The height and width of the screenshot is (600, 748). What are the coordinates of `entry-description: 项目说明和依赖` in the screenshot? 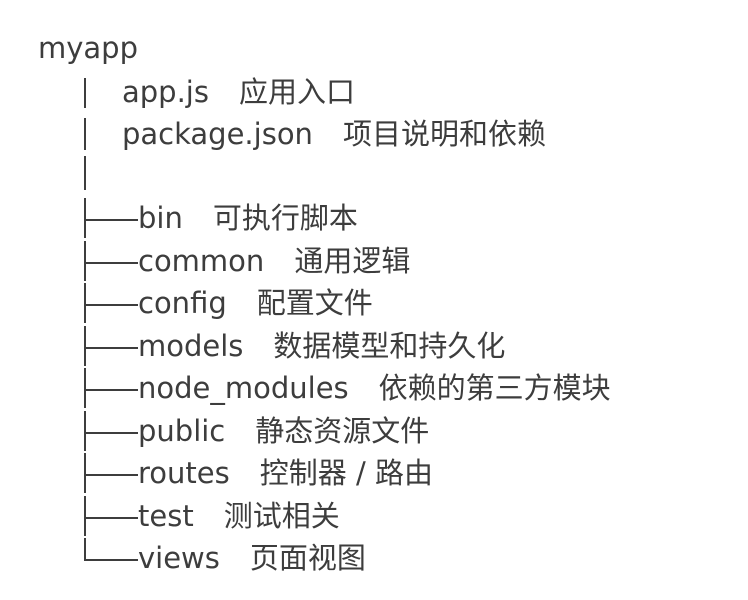 It's located at (444, 134).